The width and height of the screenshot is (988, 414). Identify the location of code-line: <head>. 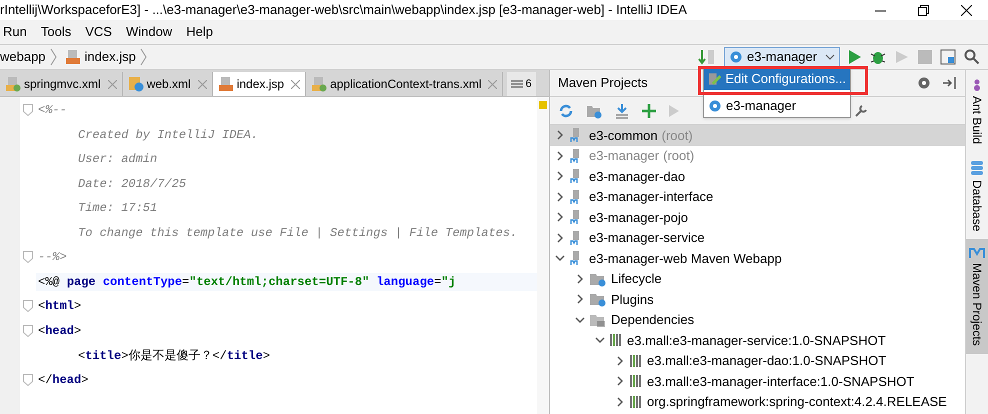
(59, 331).